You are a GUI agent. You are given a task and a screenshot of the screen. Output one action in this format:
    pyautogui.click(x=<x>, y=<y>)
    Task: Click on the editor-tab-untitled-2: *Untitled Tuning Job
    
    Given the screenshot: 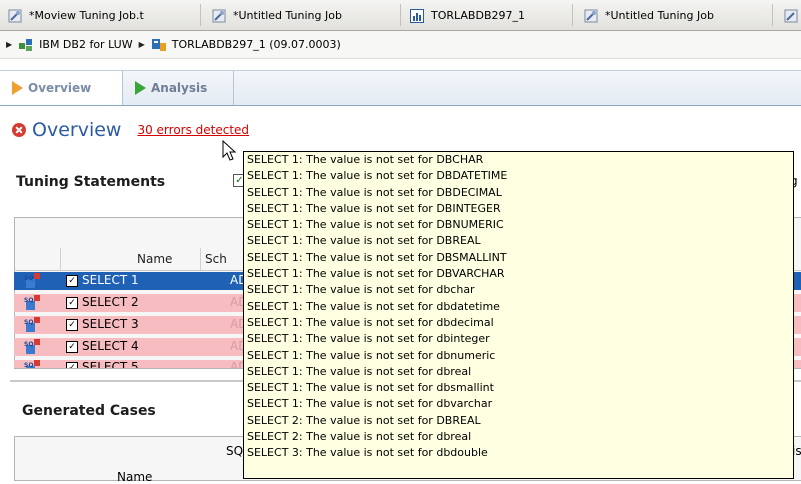 What is the action you would take?
    pyautogui.click(x=674, y=15)
    